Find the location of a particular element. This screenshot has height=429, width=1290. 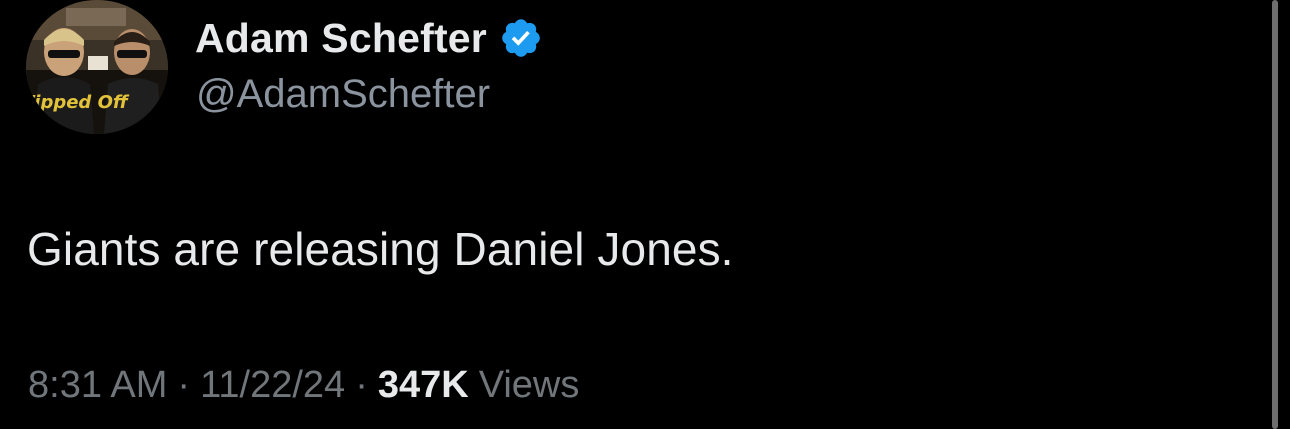

views-label: Views is located at coordinates (529, 385).